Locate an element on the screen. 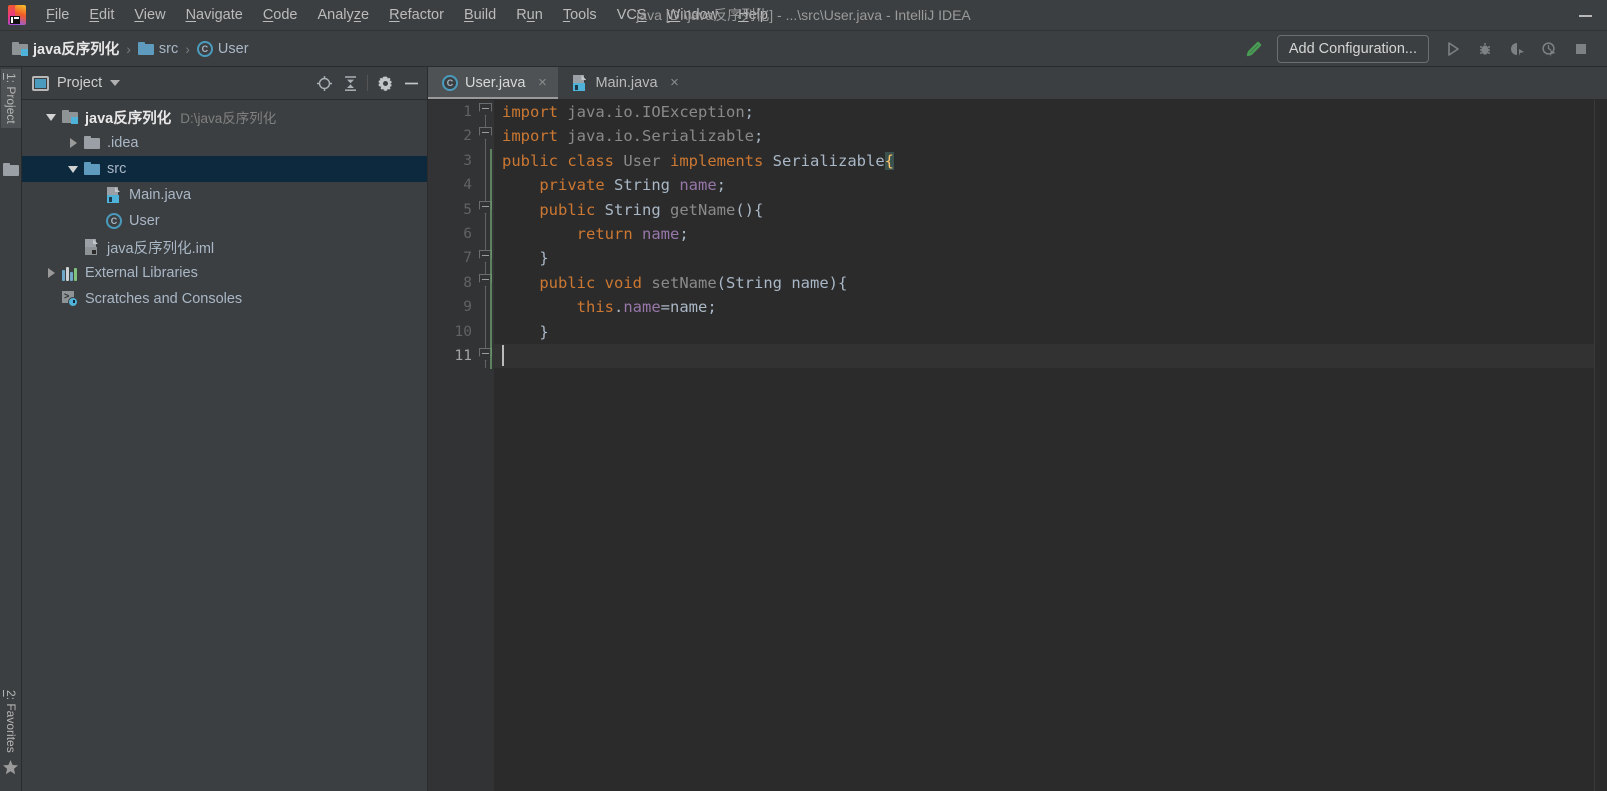 The height and width of the screenshot is (791, 1607). menu-code: Code is located at coordinates (280, 15).